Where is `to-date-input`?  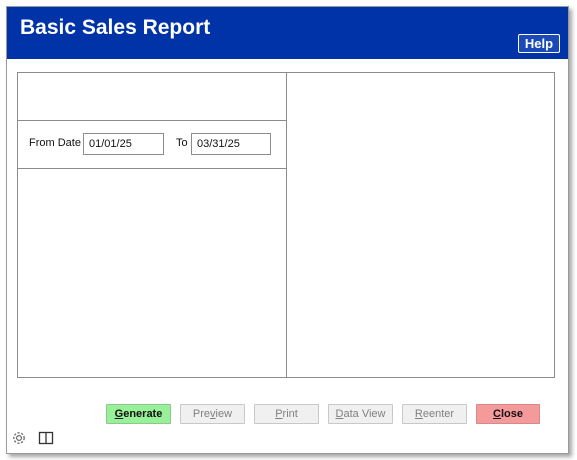 to-date-input is located at coordinates (231, 144).